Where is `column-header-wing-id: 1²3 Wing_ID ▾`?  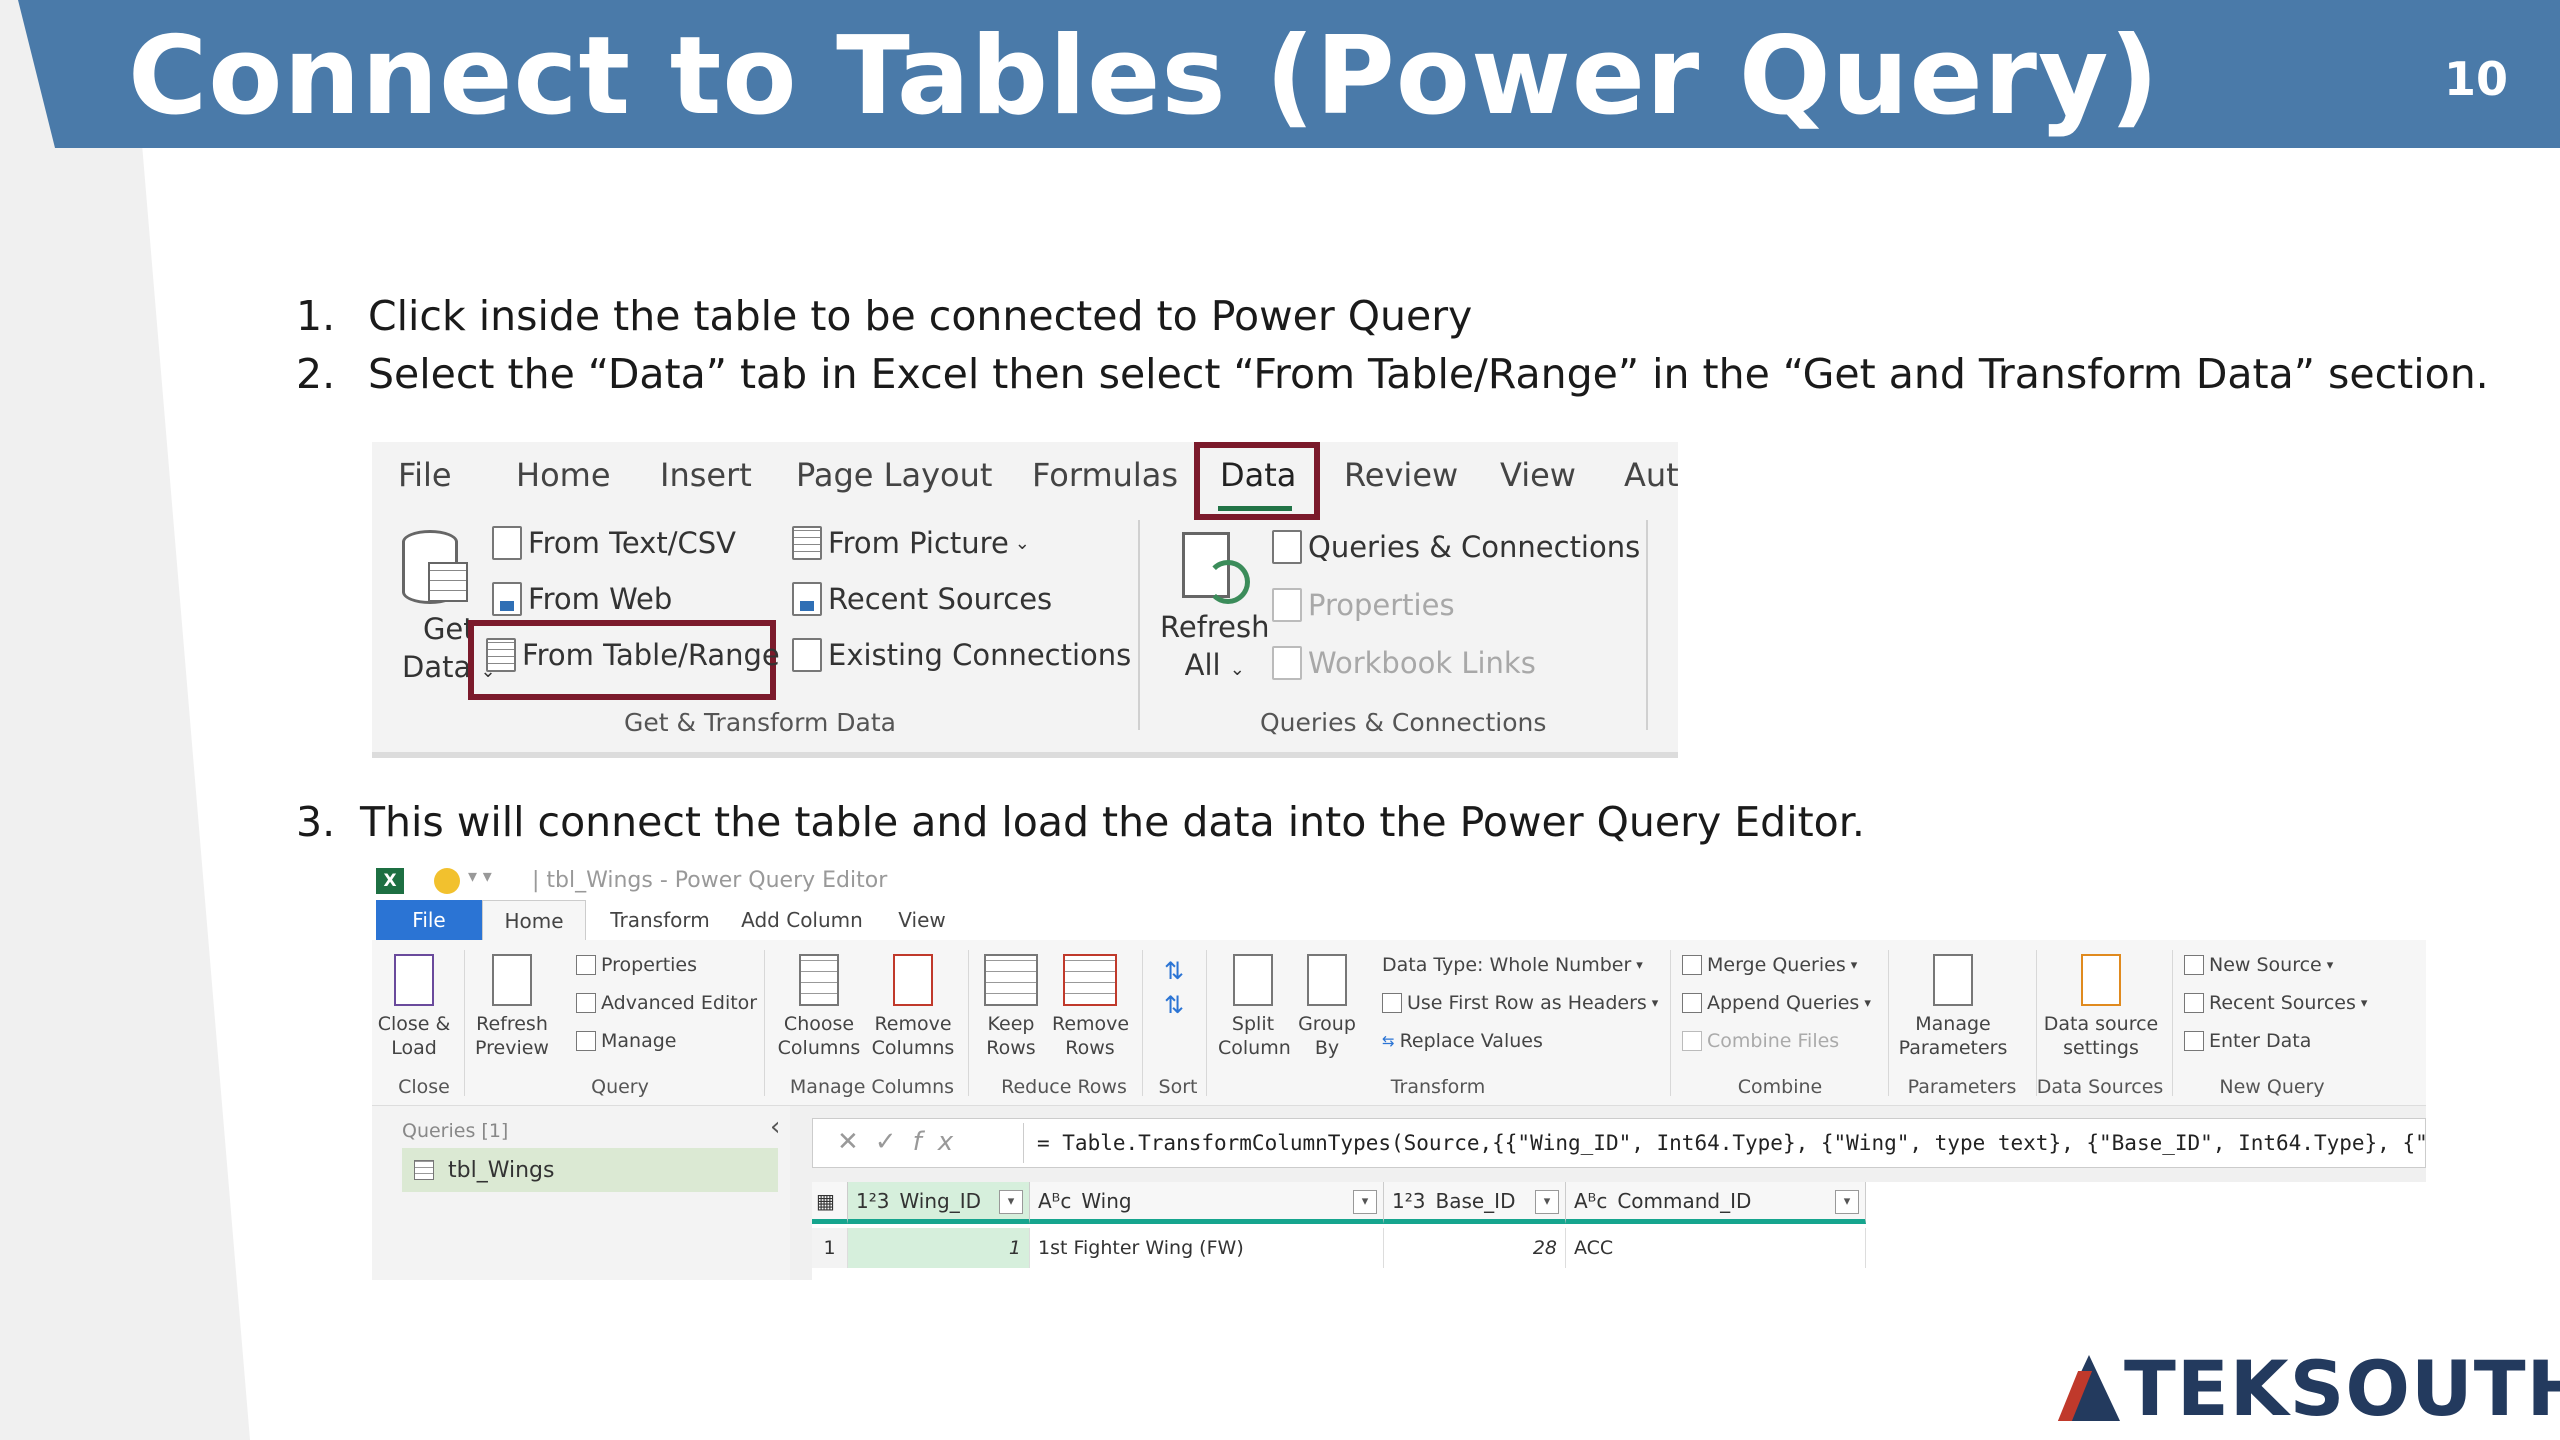 column-header-wing-id: 1²3 Wing_ID ▾ is located at coordinates (939, 1203).